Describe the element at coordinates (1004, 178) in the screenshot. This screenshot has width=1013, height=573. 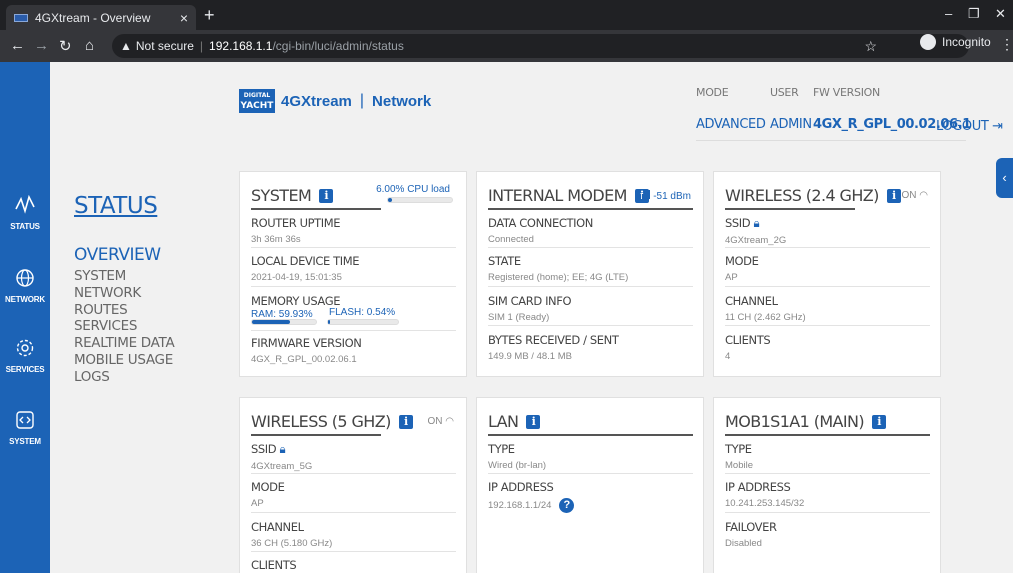
I see `collapse-panel-button: ‹` at that location.